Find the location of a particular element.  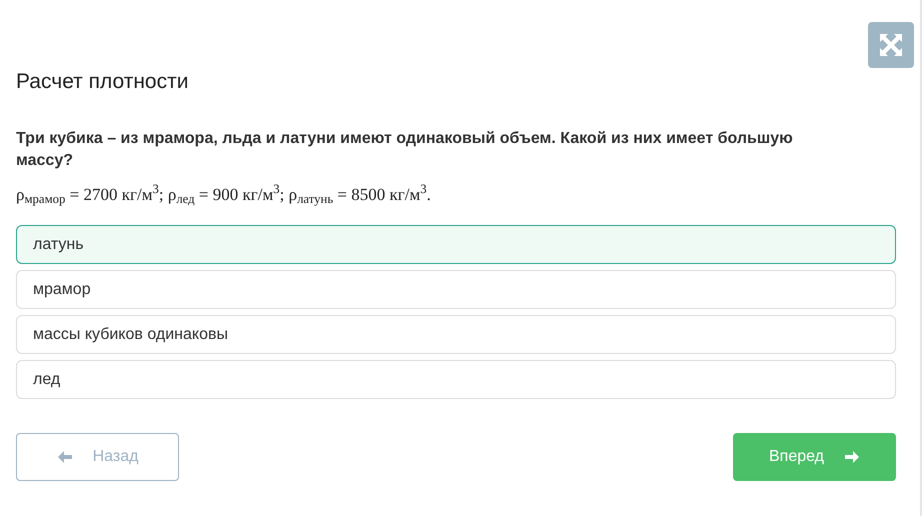

answer-option: латунь is located at coordinates (456, 244).